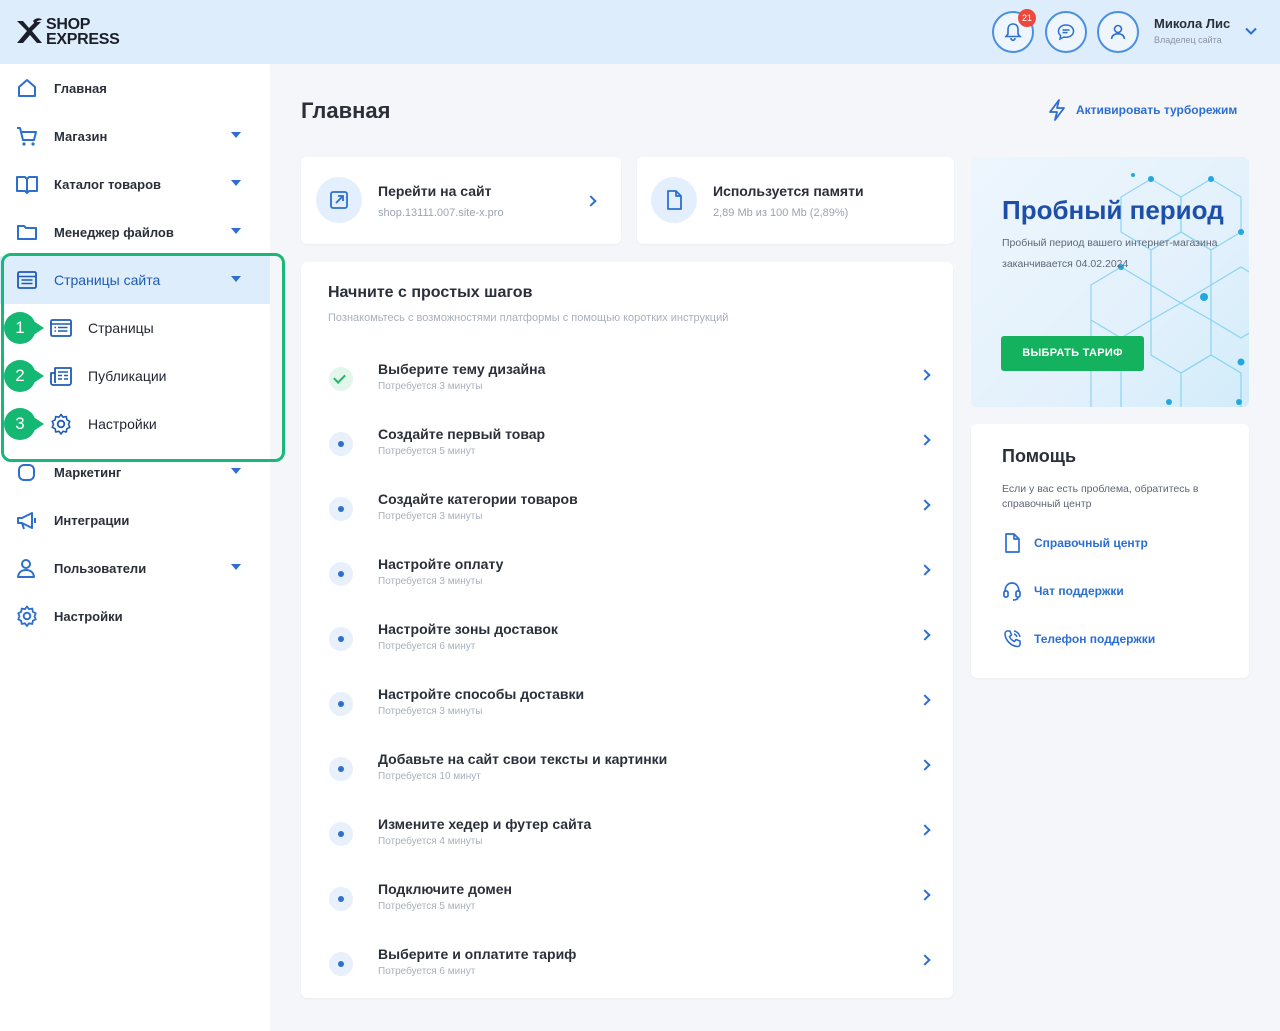  I want to click on newspaper-icon, so click(61, 376).